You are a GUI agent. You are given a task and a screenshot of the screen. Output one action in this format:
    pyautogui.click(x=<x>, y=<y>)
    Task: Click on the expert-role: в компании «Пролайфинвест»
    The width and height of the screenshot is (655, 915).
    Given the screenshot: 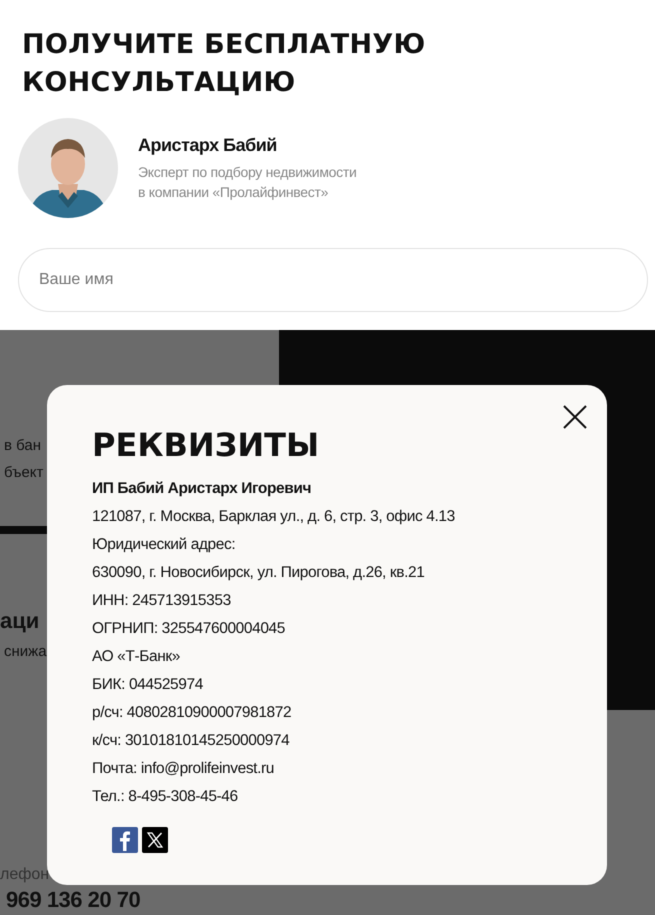 What is the action you would take?
    pyautogui.click(x=234, y=192)
    